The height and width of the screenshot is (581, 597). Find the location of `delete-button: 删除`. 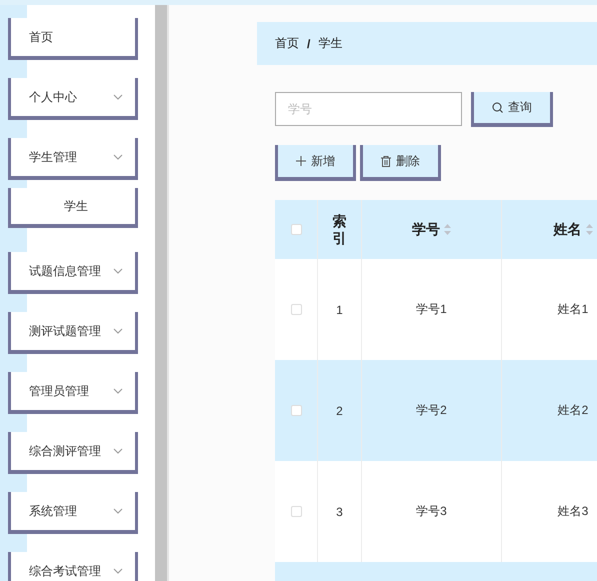

delete-button: 删除 is located at coordinates (400, 163).